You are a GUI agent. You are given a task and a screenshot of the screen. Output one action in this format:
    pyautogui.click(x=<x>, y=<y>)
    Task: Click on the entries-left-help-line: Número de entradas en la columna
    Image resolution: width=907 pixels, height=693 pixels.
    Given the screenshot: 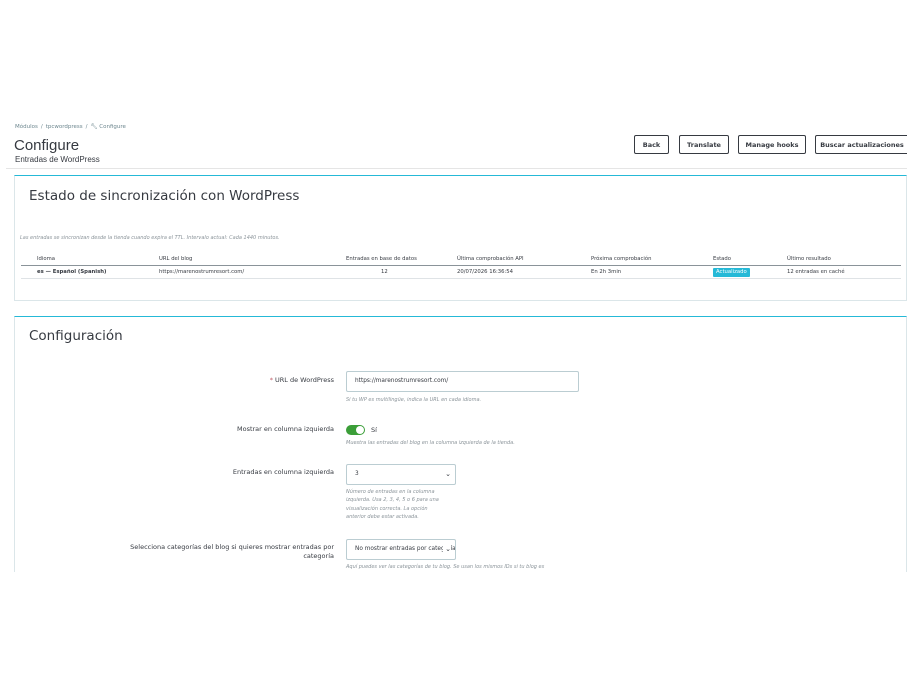 What is the action you would take?
    pyautogui.click(x=390, y=492)
    